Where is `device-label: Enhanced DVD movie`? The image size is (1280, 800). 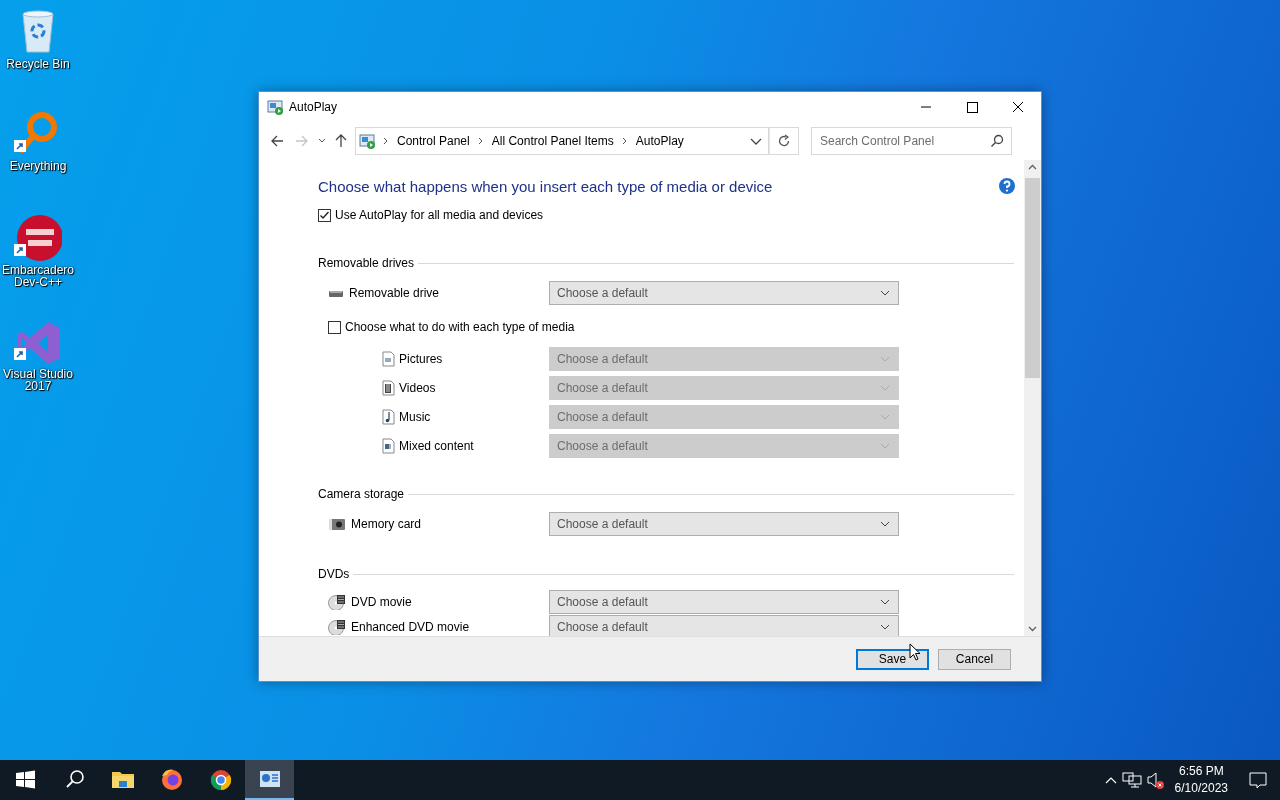 device-label: Enhanced DVD movie is located at coordinates (410, 627).